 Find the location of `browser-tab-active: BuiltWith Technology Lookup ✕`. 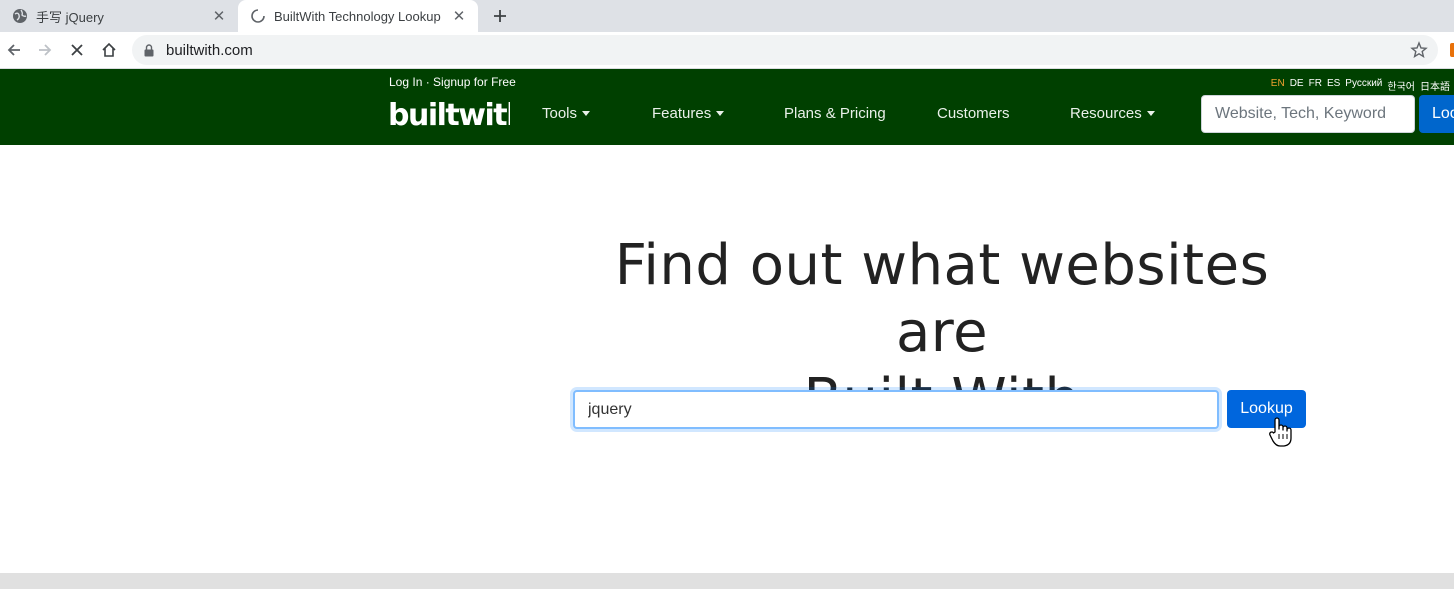

browser-tab-active: BuiltWith Technology Lookup ✕ is located at coordinates (358, 16).